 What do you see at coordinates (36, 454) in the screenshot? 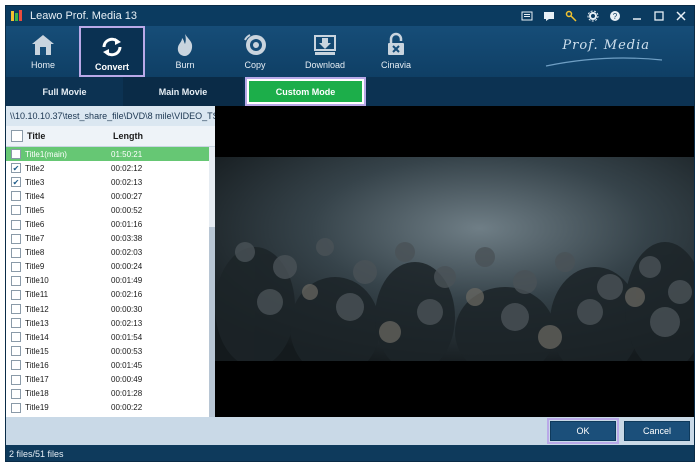
I see `file-count-status: 2 files/51 files` at bounding box center [36, 454].